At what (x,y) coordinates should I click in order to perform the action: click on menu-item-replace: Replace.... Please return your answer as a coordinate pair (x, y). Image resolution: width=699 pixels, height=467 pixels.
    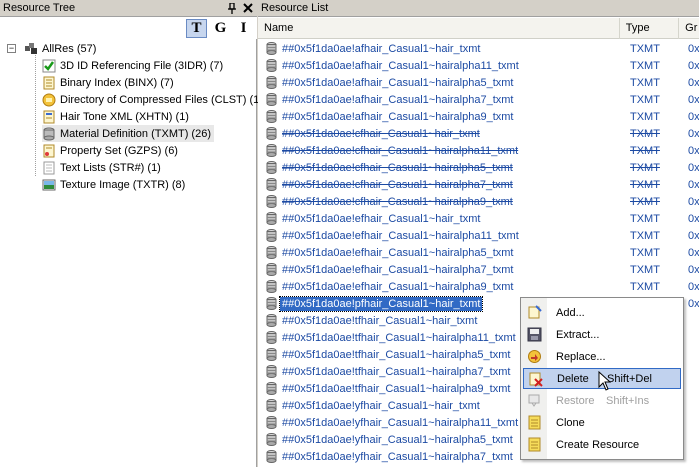
    Looking at the image, I should click on (602, 356).